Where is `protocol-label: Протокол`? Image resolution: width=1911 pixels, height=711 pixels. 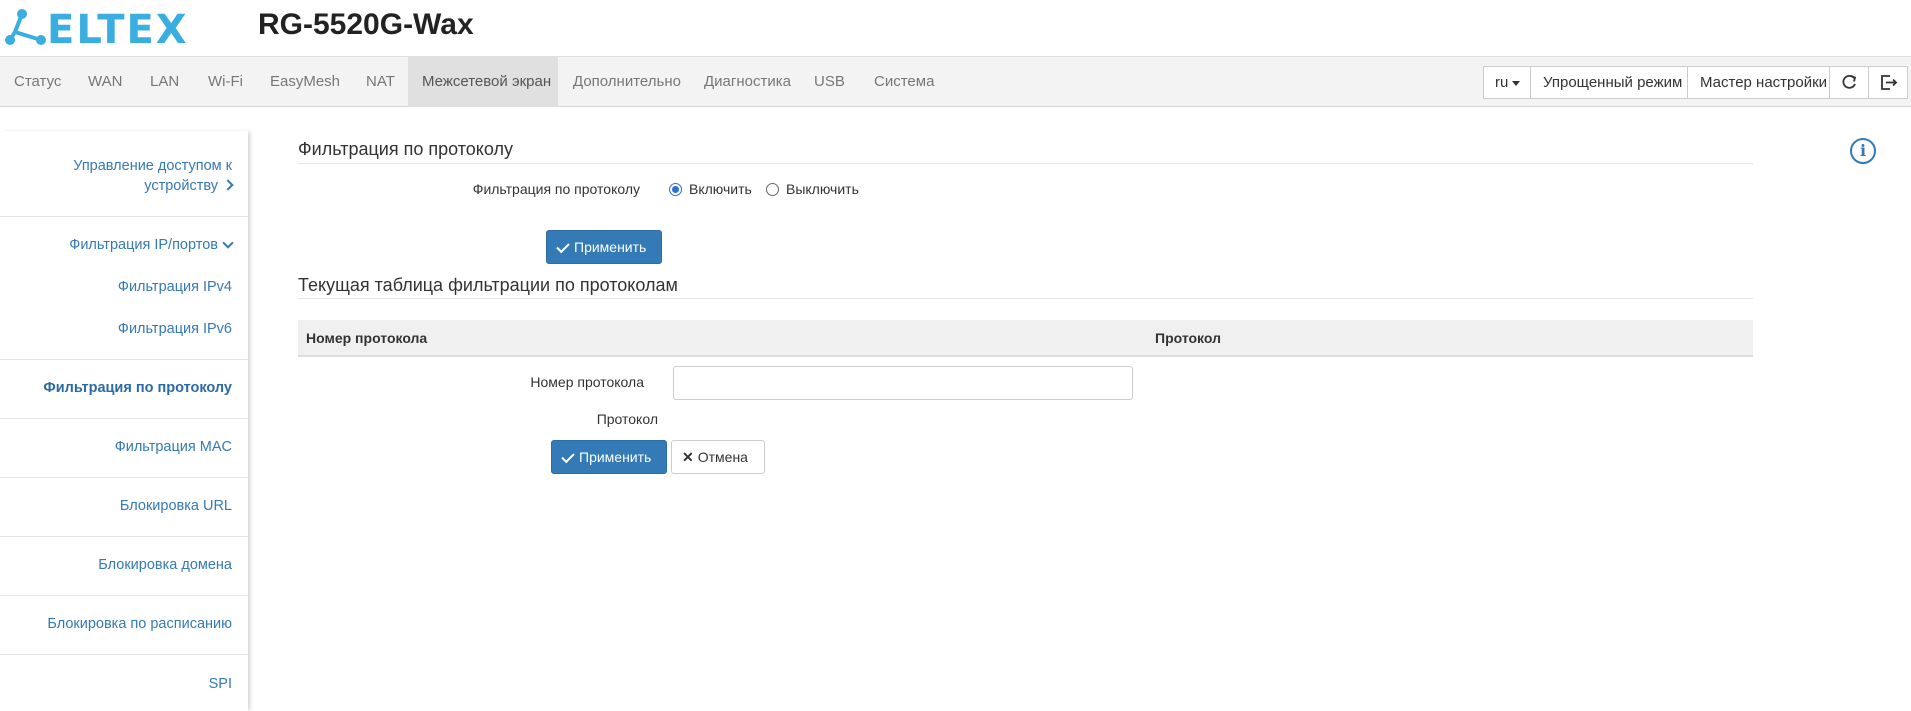
protocol-label: Протокол is located at coordinates (627, 419).